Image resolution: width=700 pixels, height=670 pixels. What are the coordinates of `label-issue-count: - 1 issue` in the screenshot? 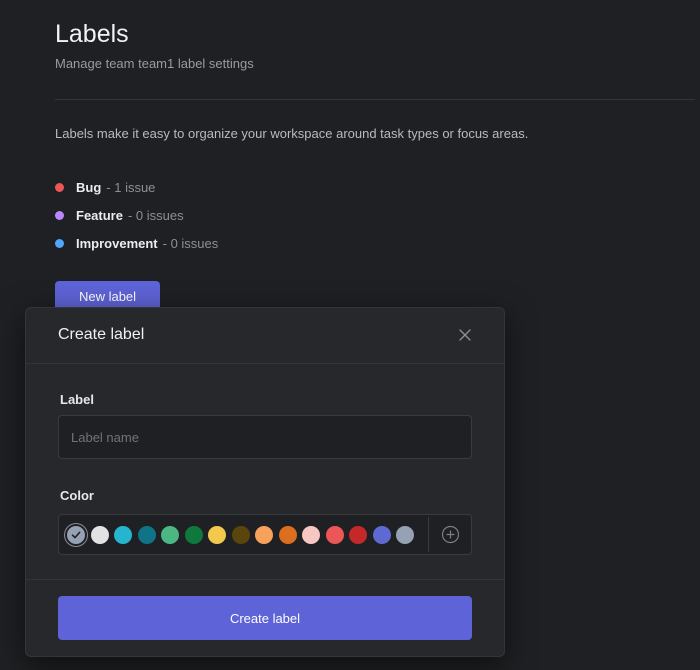 It's located at (131, 187).